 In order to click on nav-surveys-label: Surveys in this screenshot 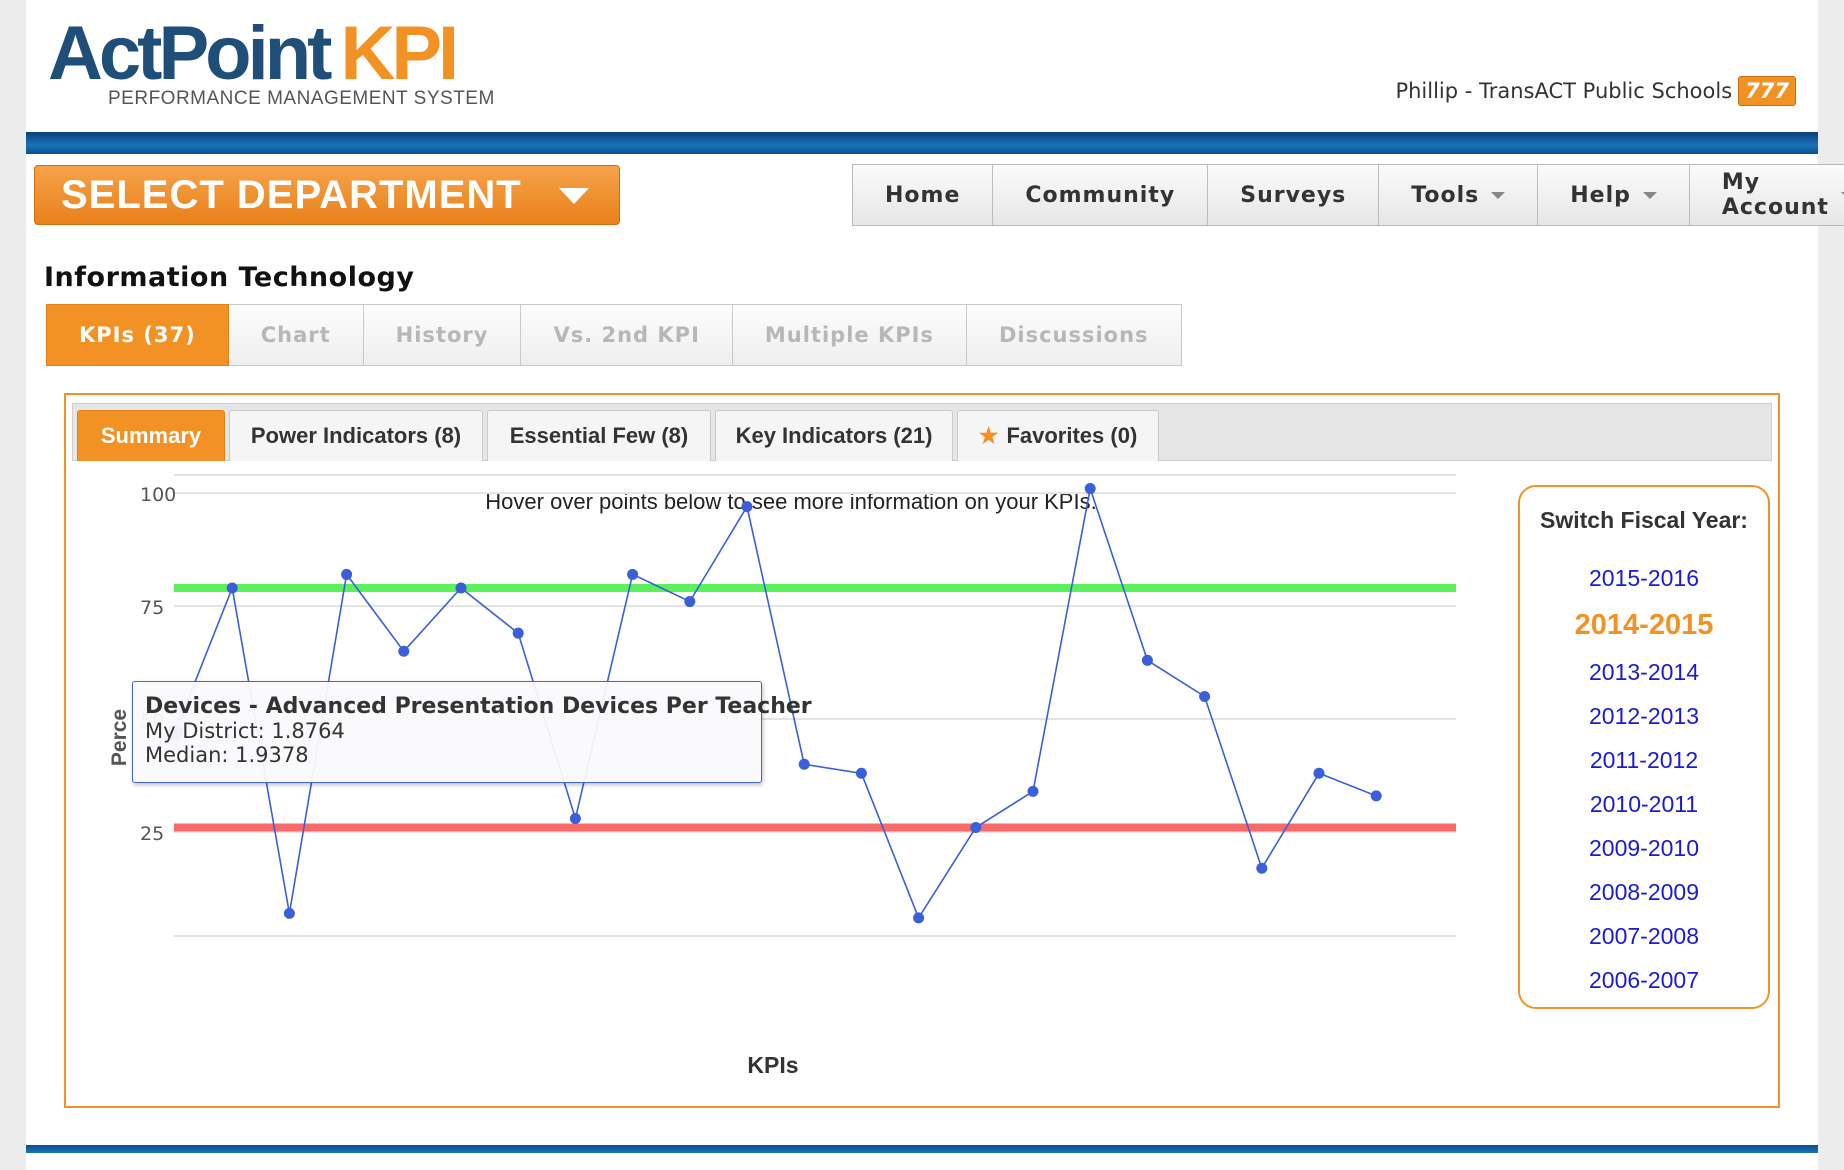, I will do `click(1293, 195)`.